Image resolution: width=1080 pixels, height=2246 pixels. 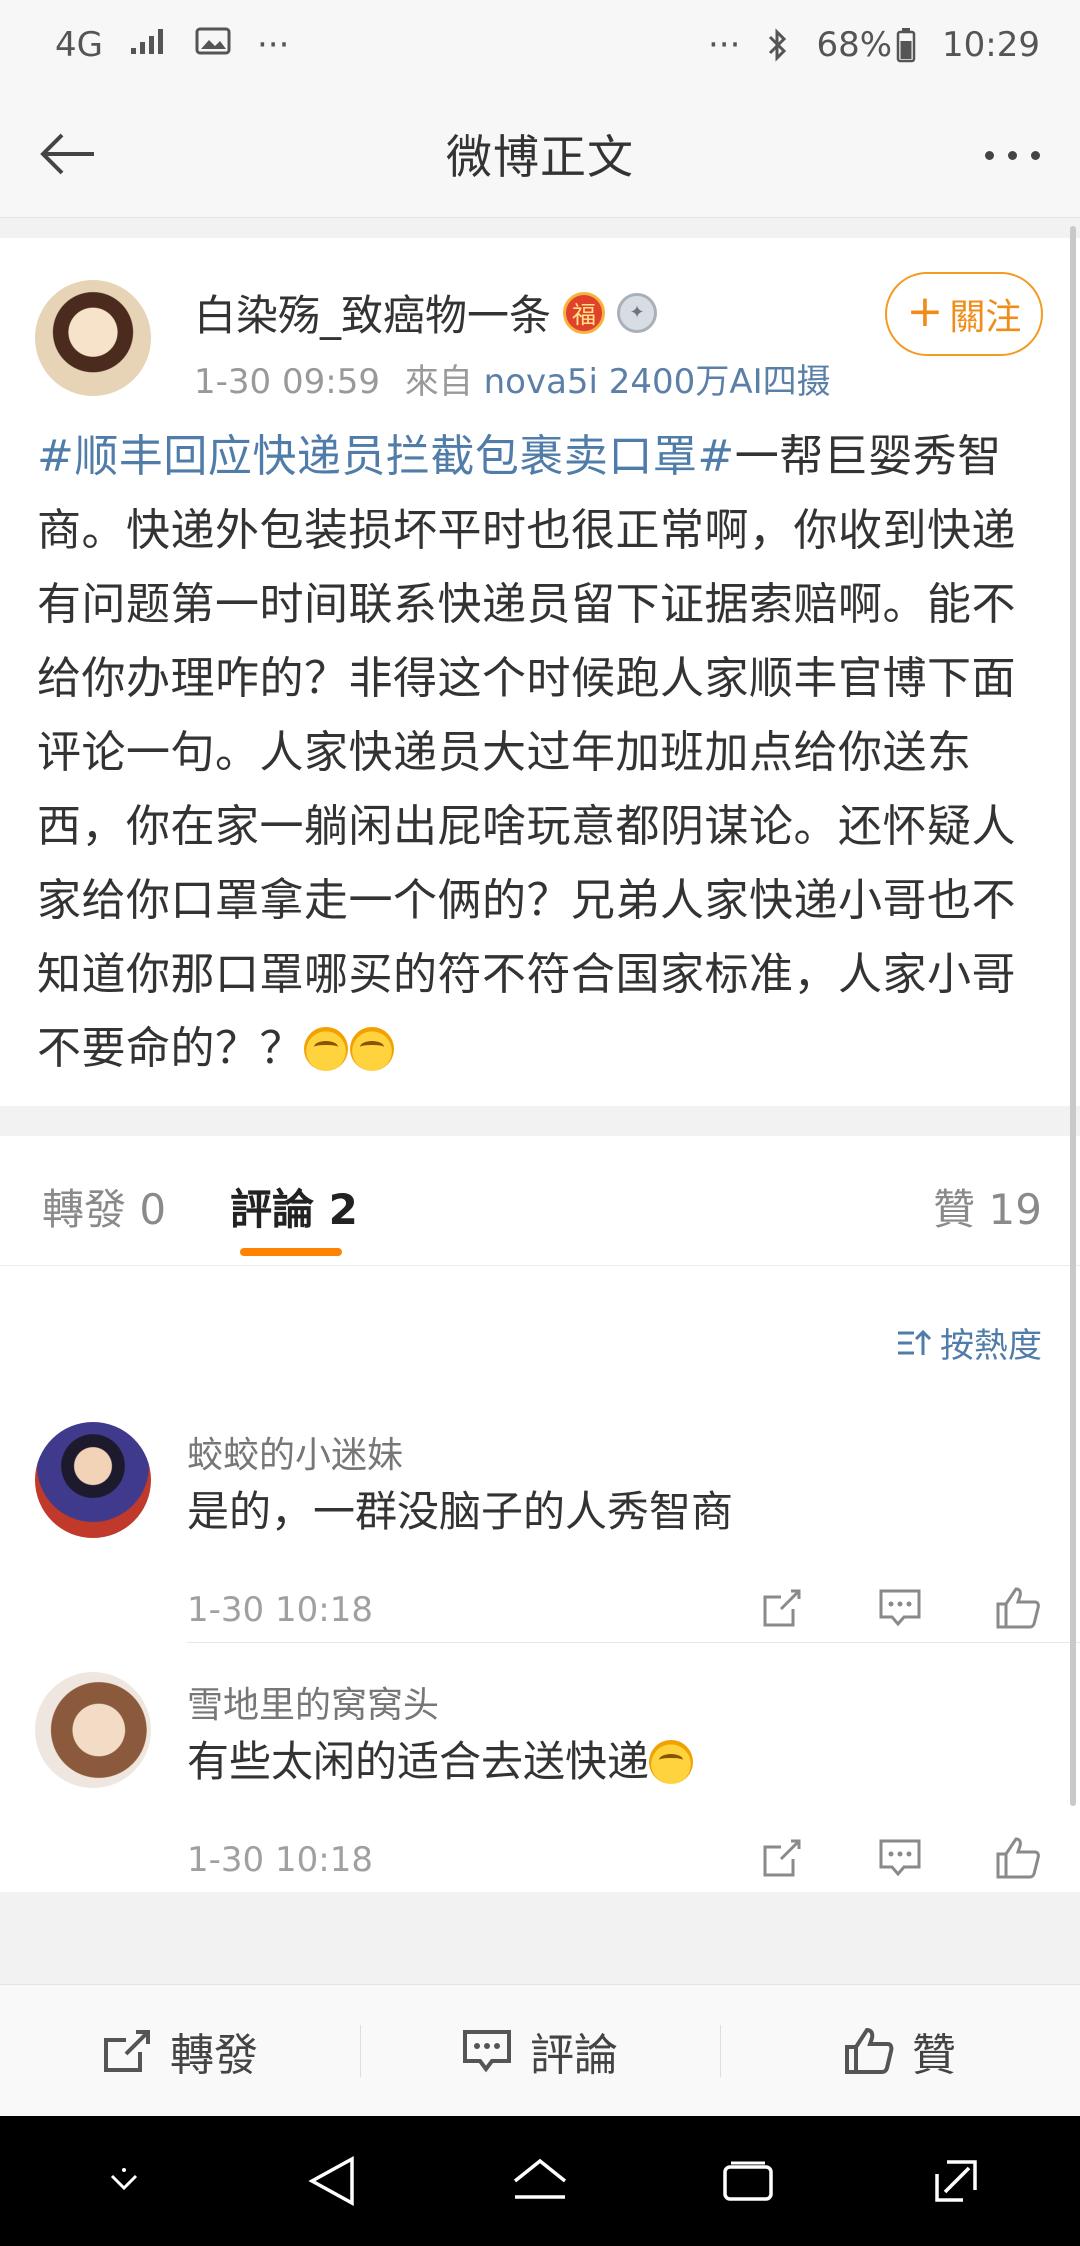 I want to click on source-prefix: 來自, so click(x=438, y=382).